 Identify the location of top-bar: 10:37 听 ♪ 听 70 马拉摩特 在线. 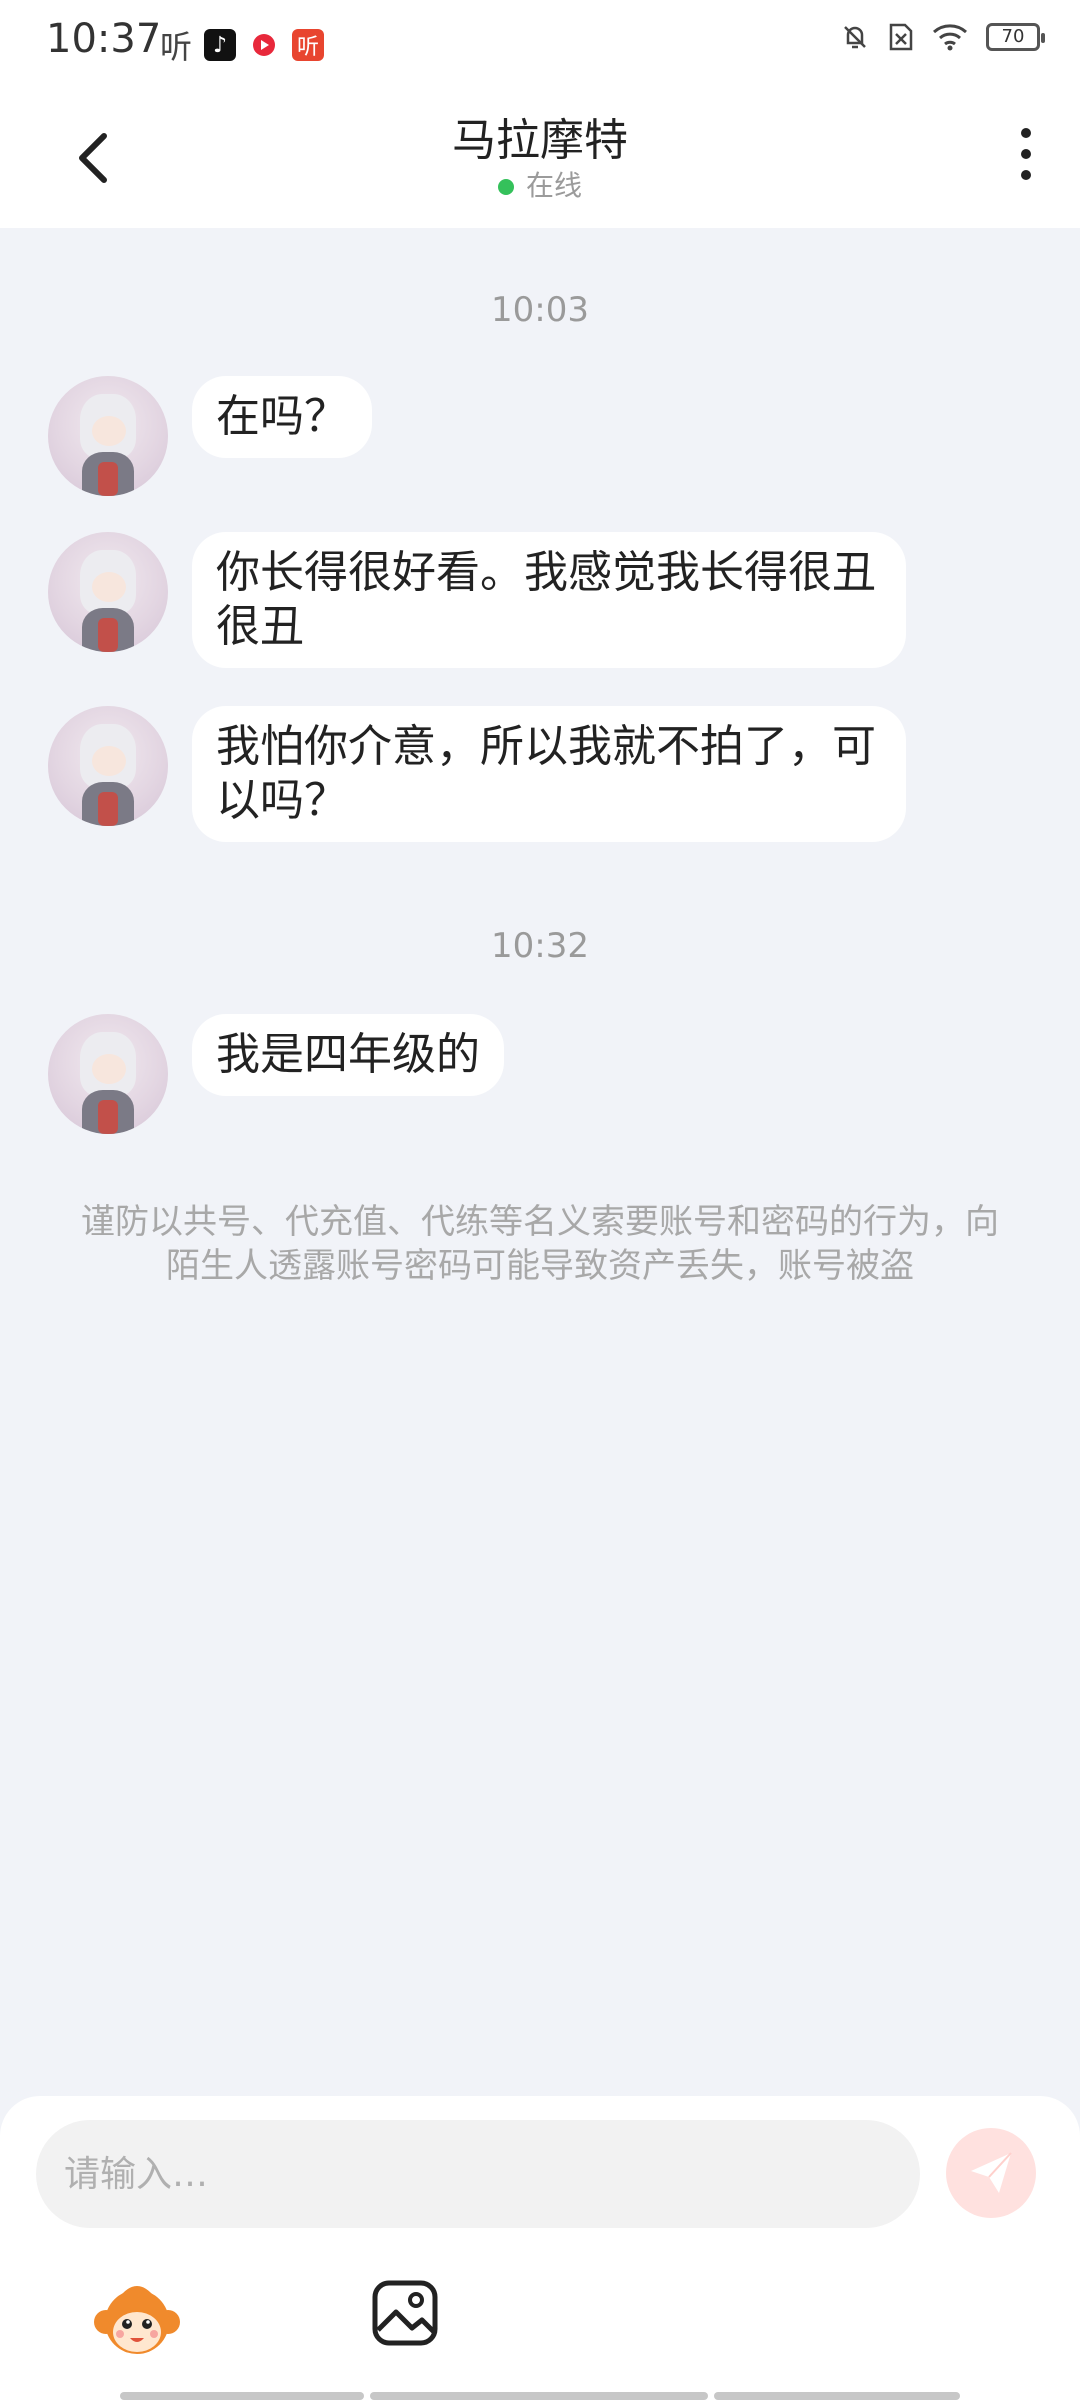
(540, 114).